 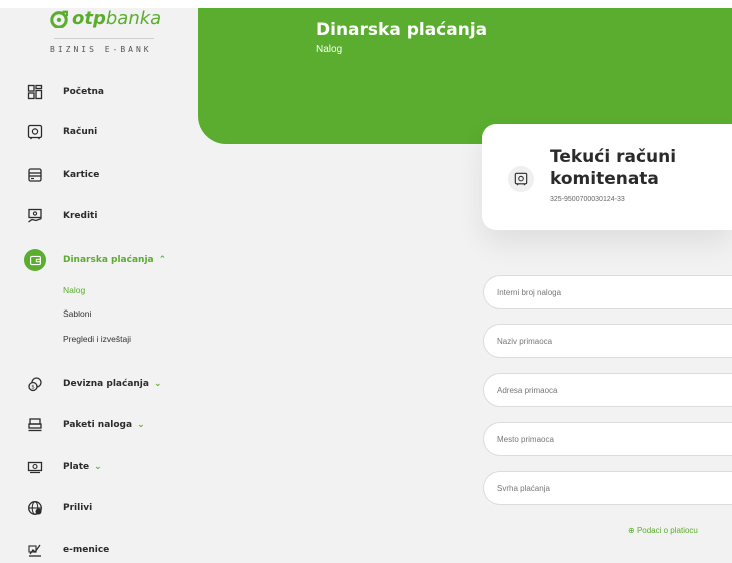 I want to click on payer-details-link: ⊕ Podaci o platiocu, so click(x=663, y=530).